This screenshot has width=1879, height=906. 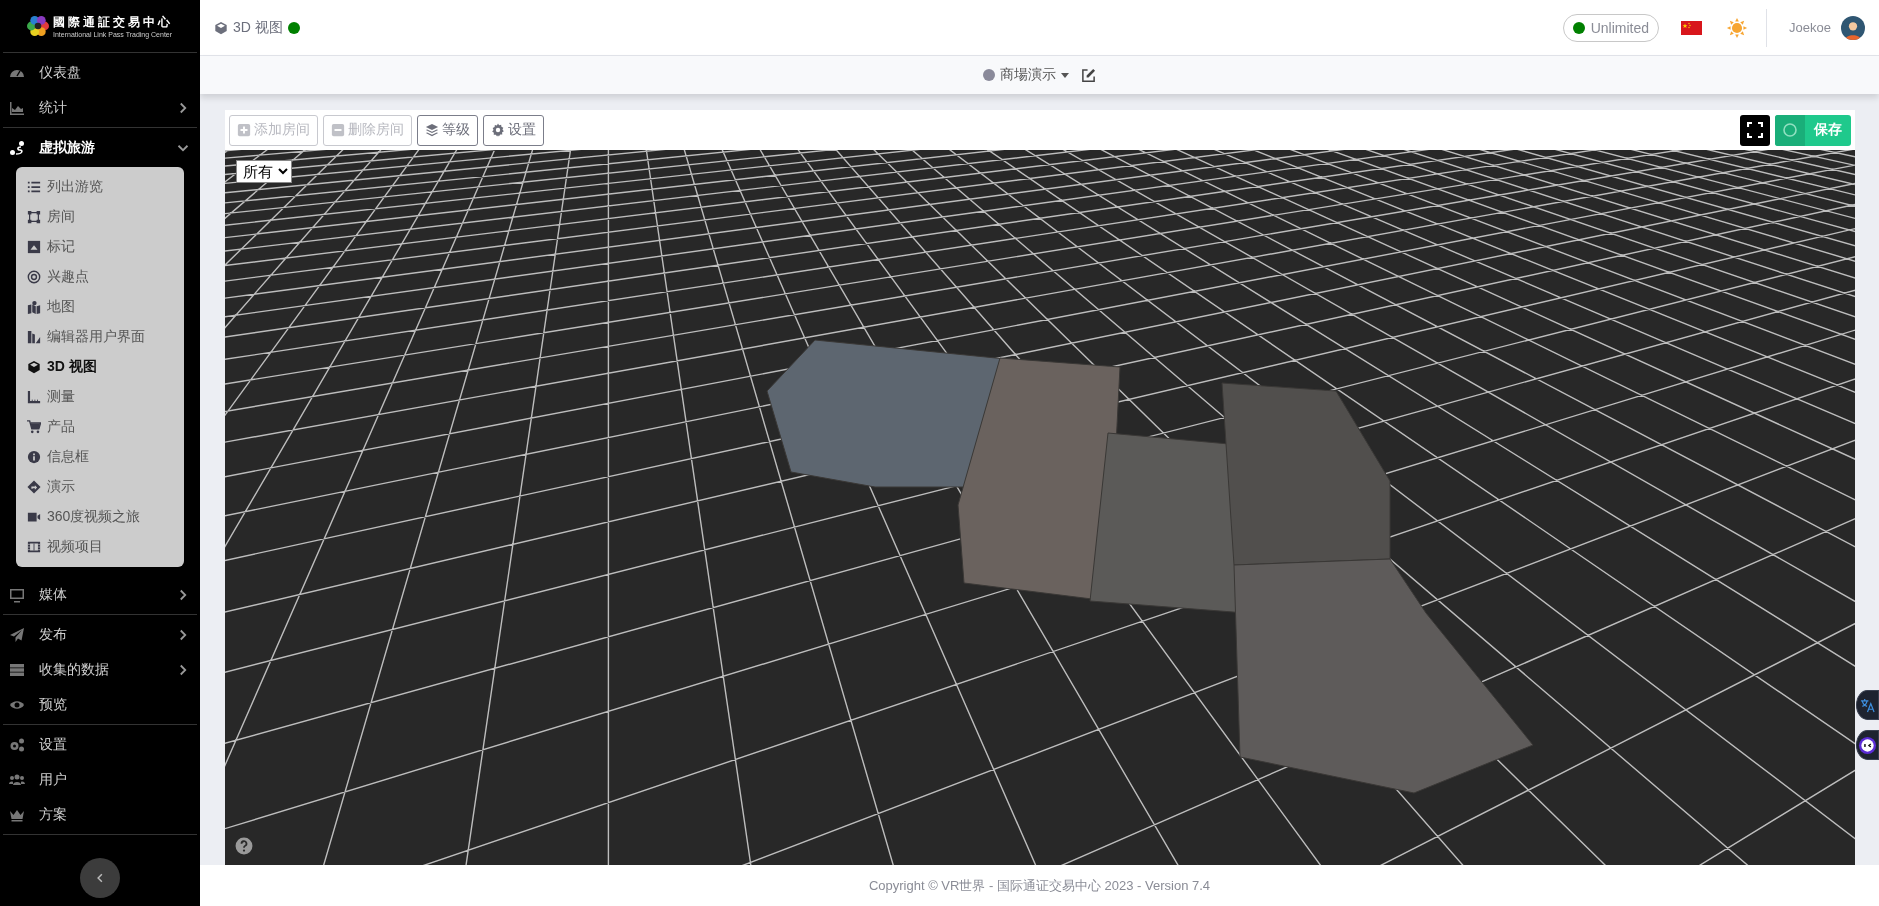 I want to click on submenu-item: 产品, so click(x=100, y=427).